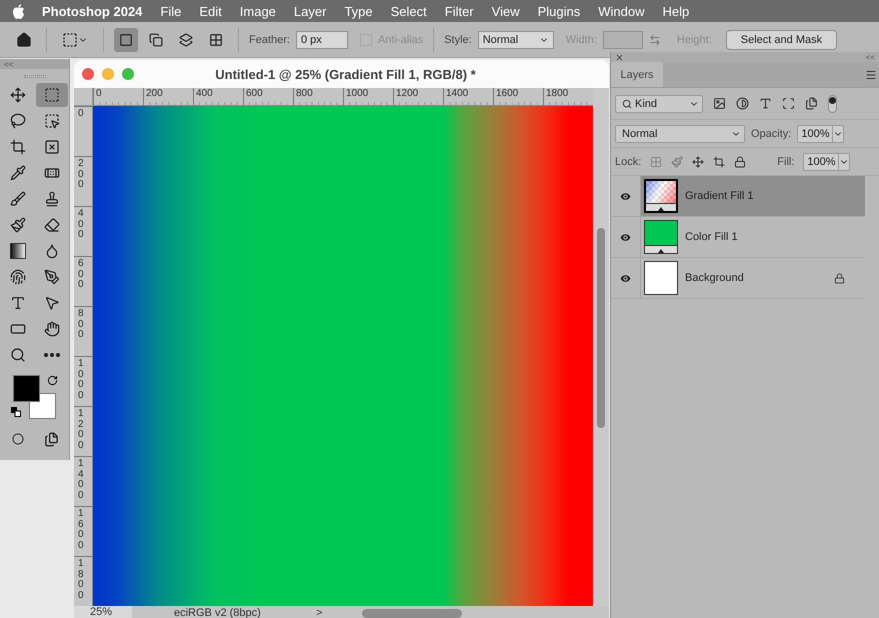 The width and height of the screenshot is (879, 618). What do you see at coordinates (24, 40) in the screenshot?
I see `home-icon` at bounding box center [24, 40].